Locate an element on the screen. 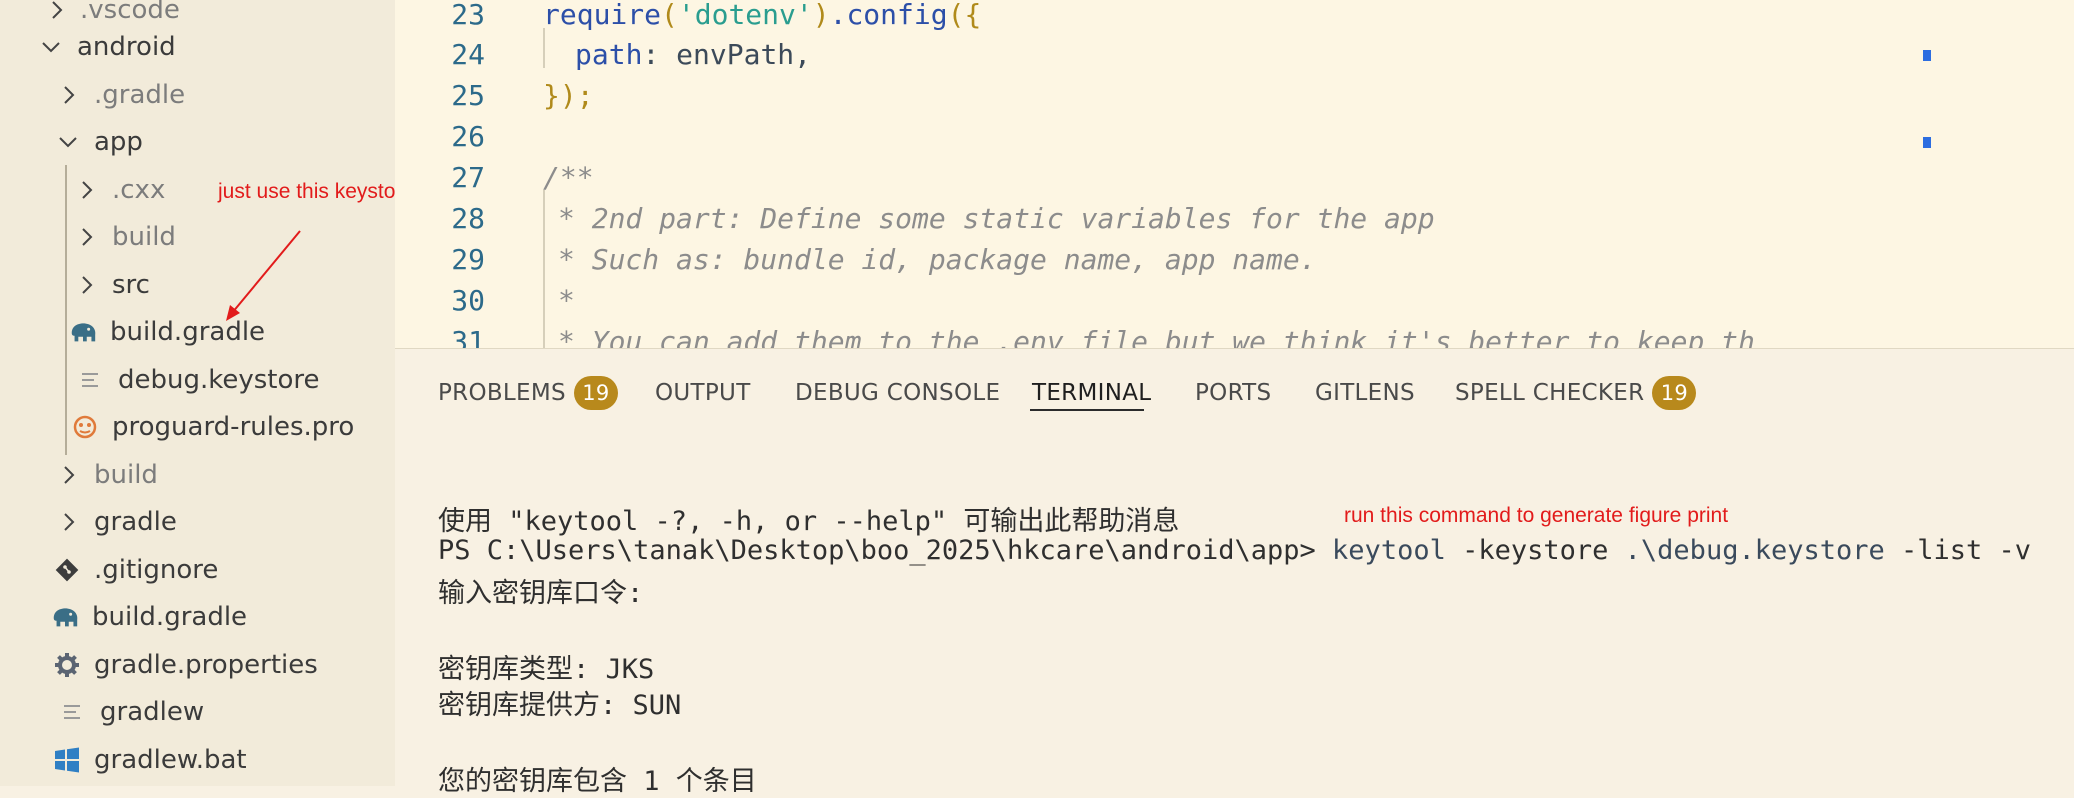 This screenshot has width=2074, height=798. code-line-30: * is located at coordinates (566, 300).